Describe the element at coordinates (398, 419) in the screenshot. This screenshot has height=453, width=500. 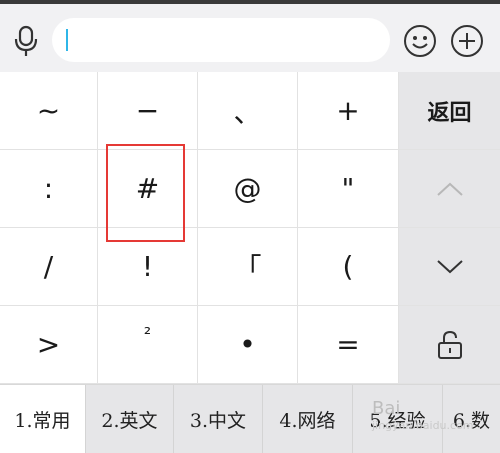
I see `tab-experience: 5.经验` at that location.